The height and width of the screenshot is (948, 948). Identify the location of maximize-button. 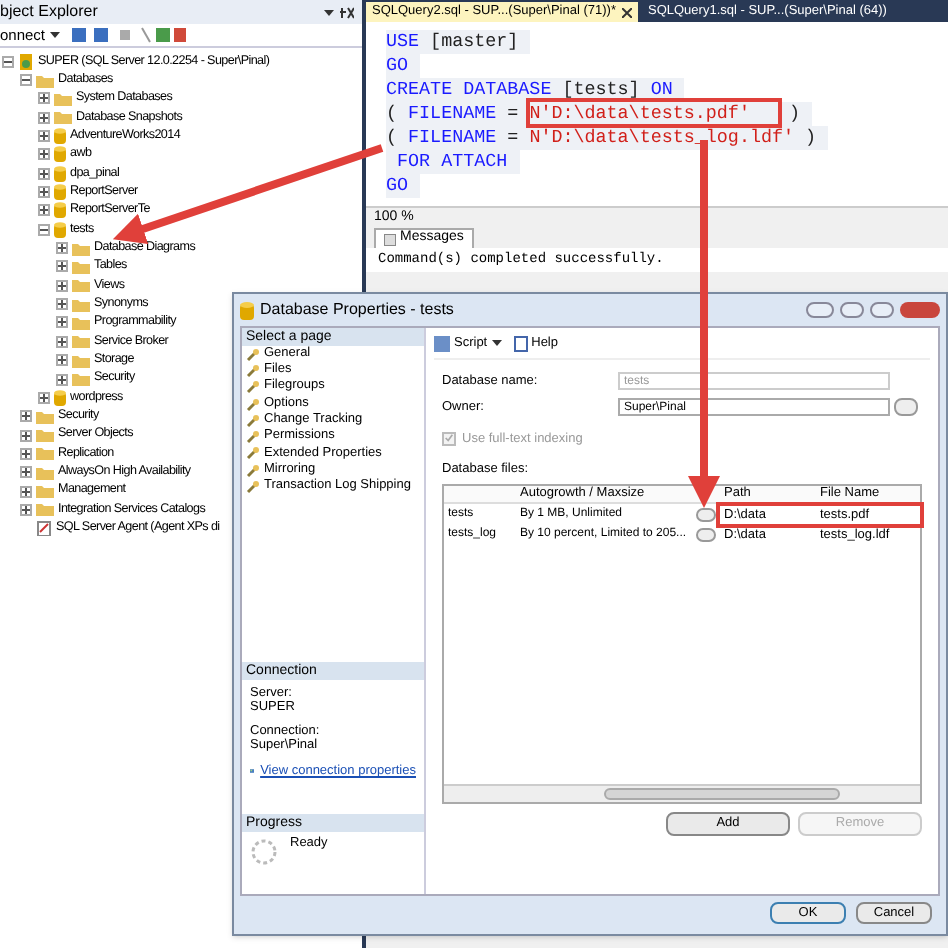
(882, 310).